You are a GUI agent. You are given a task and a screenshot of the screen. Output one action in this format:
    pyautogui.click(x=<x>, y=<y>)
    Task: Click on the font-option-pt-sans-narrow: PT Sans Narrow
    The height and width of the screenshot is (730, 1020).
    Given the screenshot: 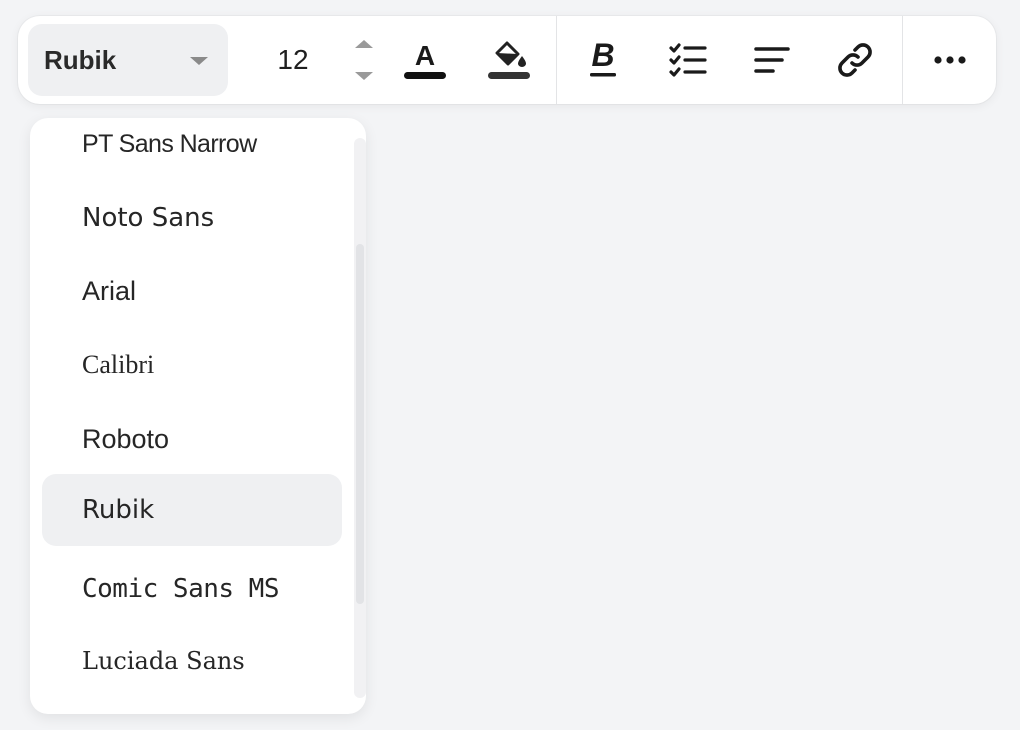 What is the action you would take?
    pyautogui.click(x=192, y=149)
    